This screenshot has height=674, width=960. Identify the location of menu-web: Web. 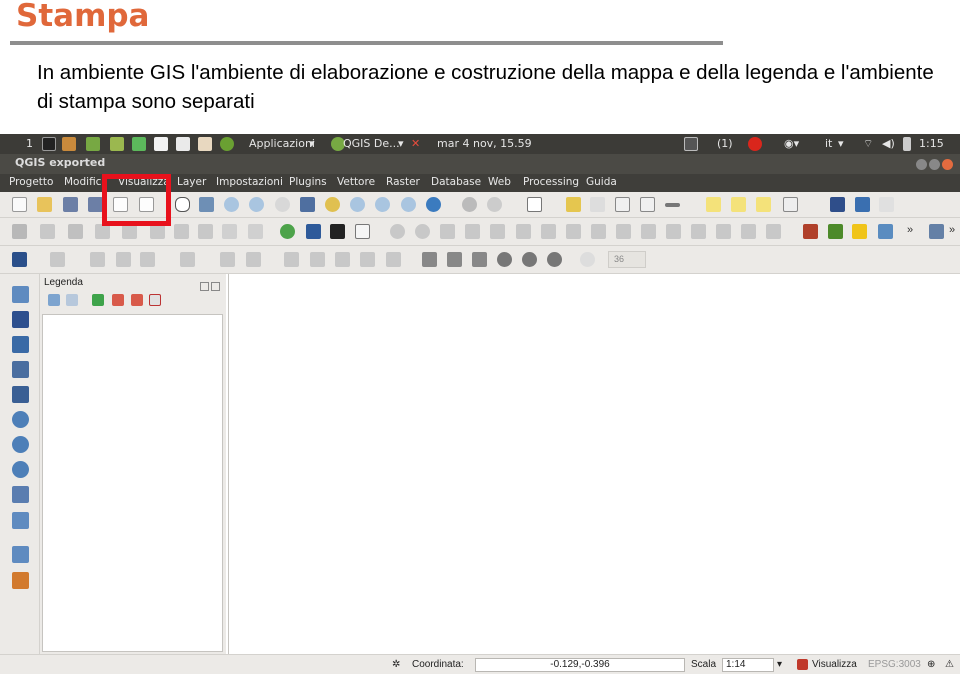
(499, 183).